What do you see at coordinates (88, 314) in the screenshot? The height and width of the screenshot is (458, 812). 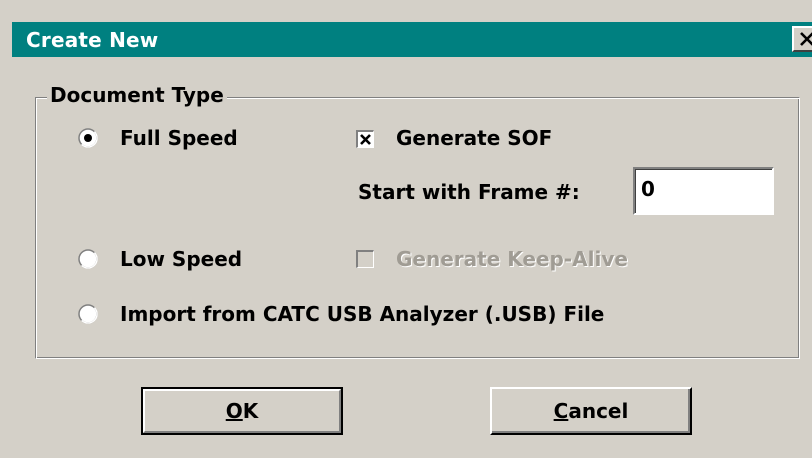 I see `import-usb-radio` at bounding box center [88, 314].